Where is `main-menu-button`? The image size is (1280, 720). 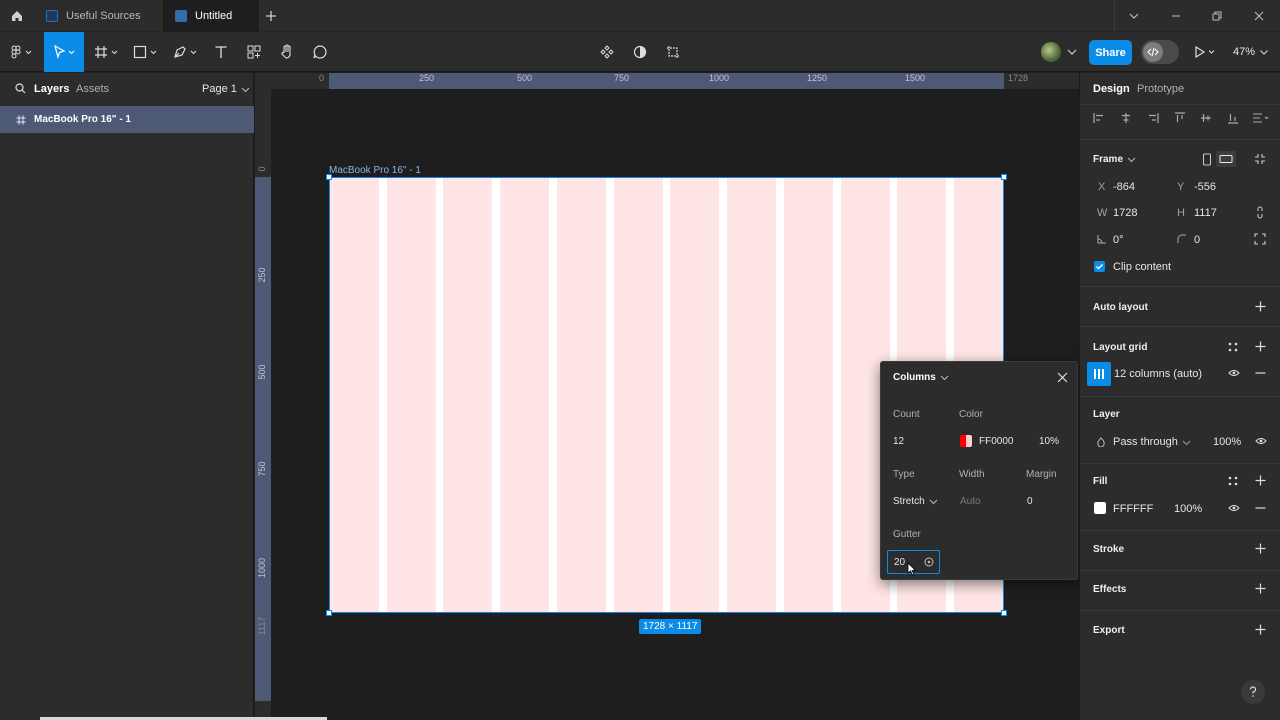
main-menu-button is located at coordinates (22, 52).